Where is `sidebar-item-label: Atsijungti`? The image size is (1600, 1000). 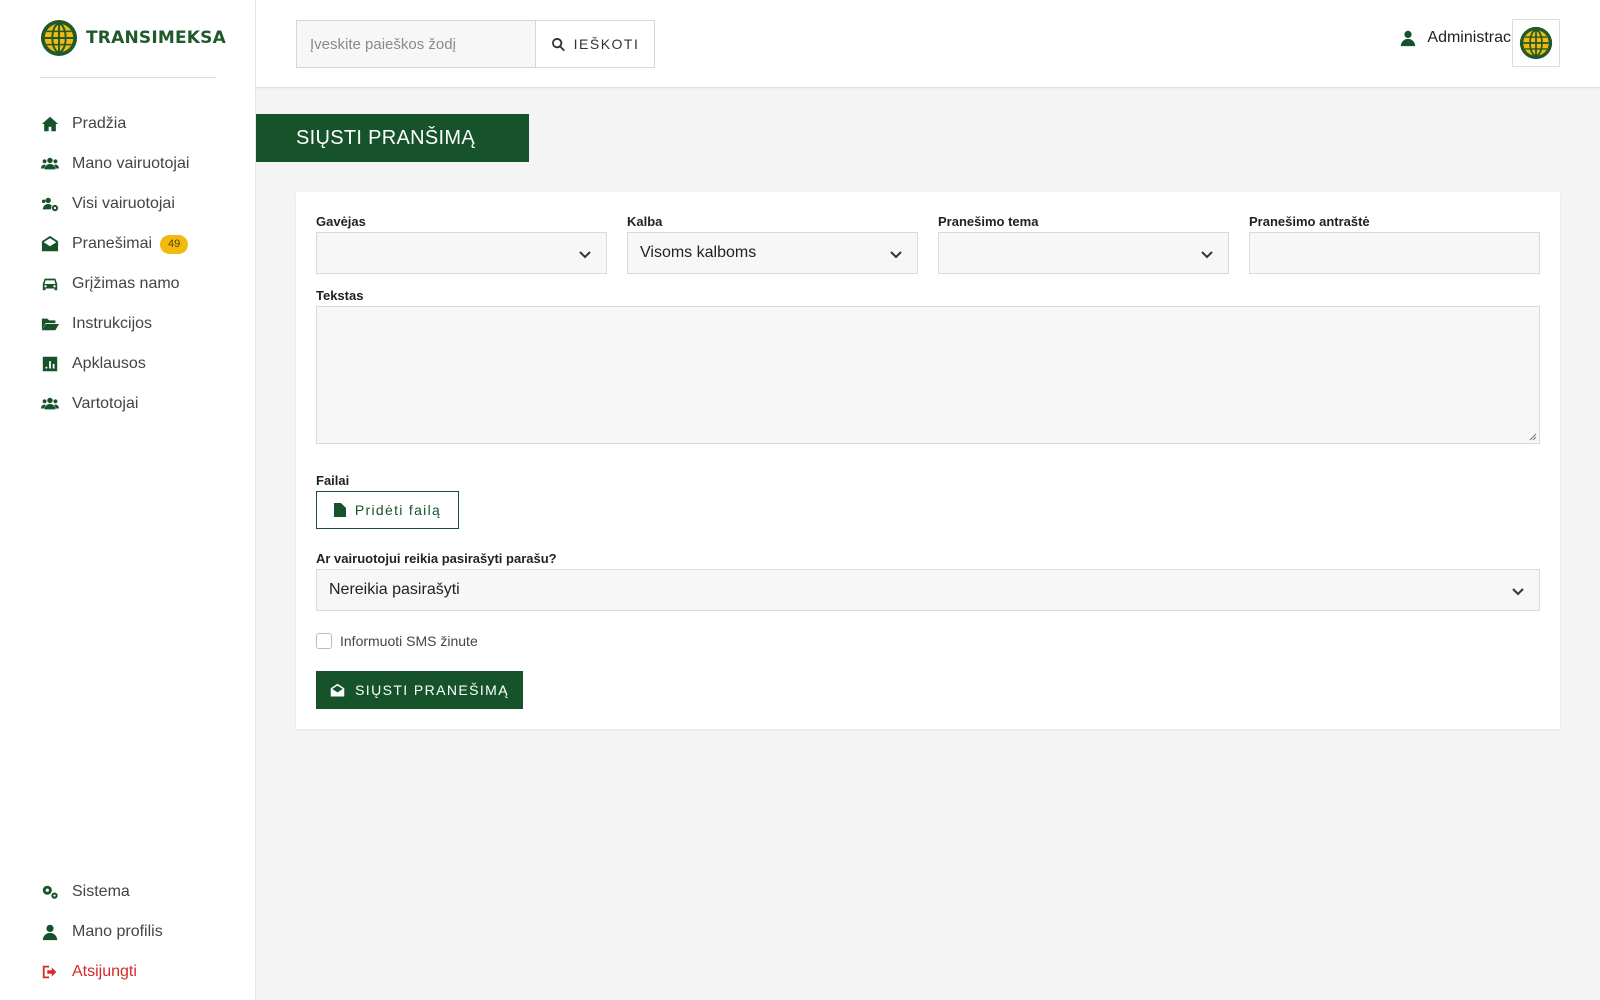
sidebar-item-label: Atsijungti is located at coordinates (104, 971).